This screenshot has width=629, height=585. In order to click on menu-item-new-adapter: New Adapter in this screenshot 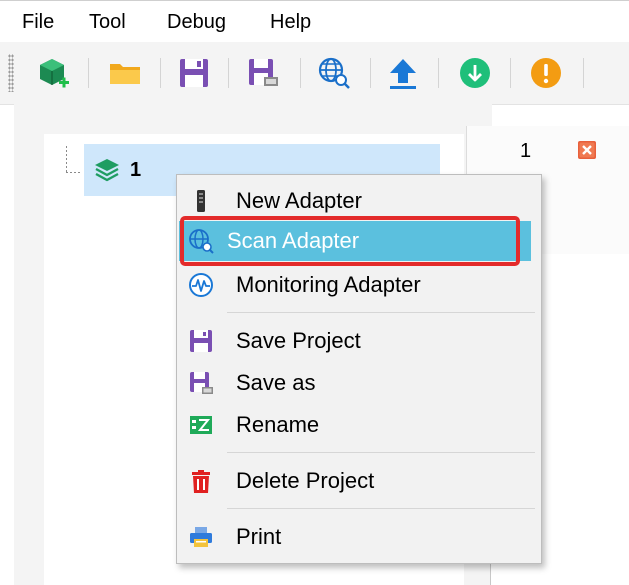, I will do `click(359, 201)`.